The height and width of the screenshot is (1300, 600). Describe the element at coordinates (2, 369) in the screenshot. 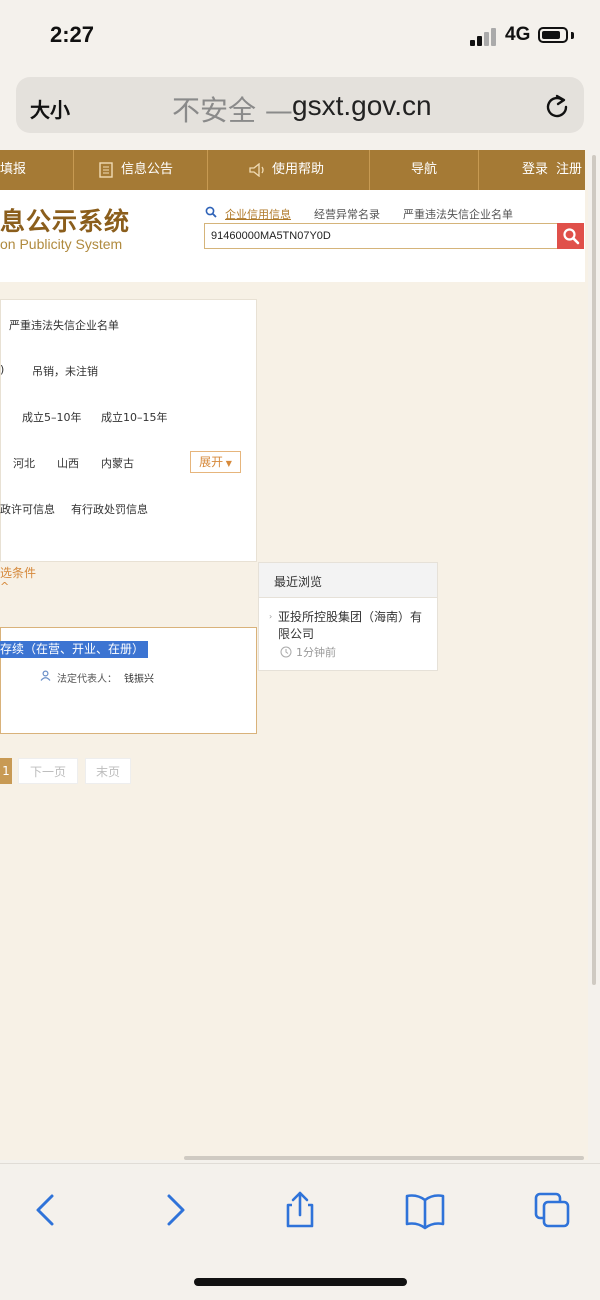

I see `filter-status-partial: )` at that location.